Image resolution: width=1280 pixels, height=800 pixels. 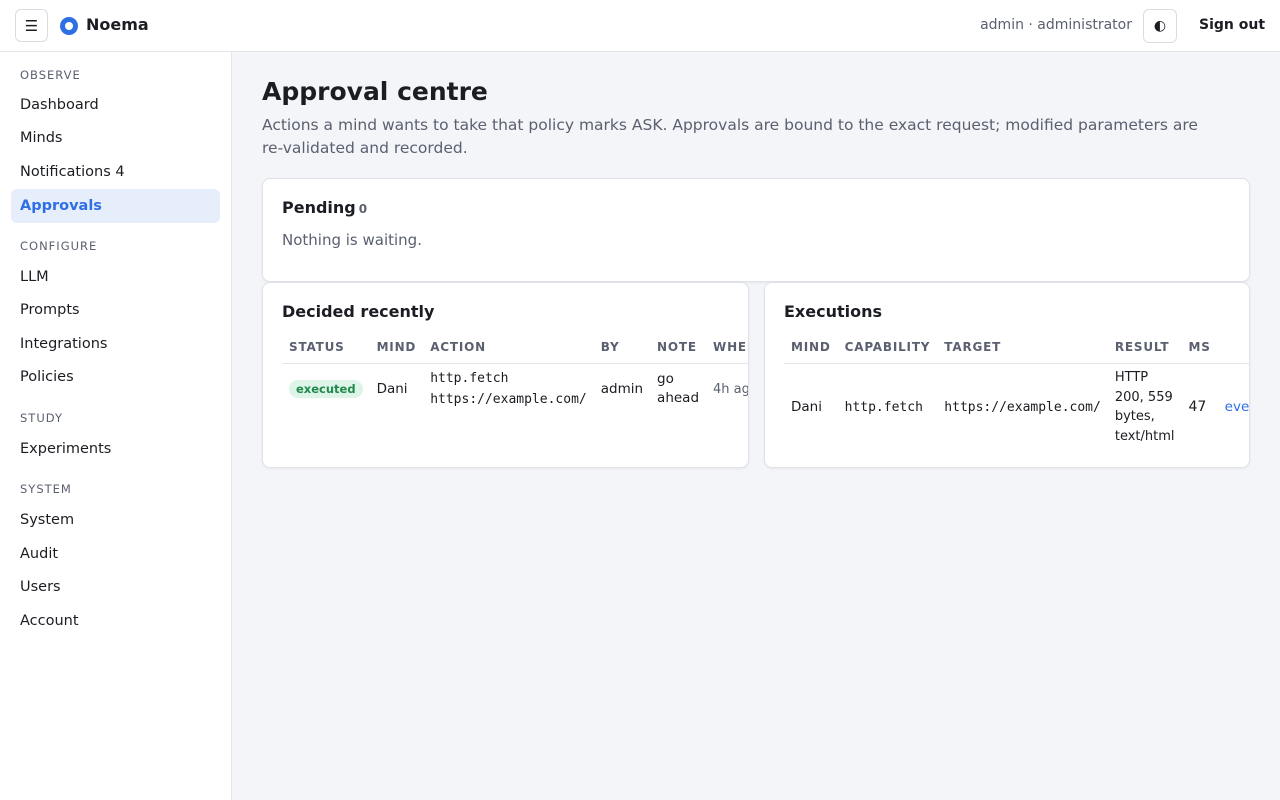 I want to click on col-result: RESULT, so click(x=1144, y=347).